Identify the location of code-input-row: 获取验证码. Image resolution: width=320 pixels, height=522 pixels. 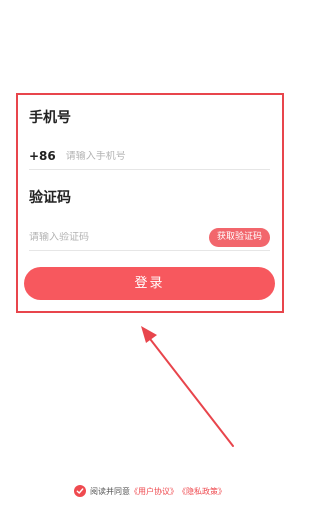
(149, 237).